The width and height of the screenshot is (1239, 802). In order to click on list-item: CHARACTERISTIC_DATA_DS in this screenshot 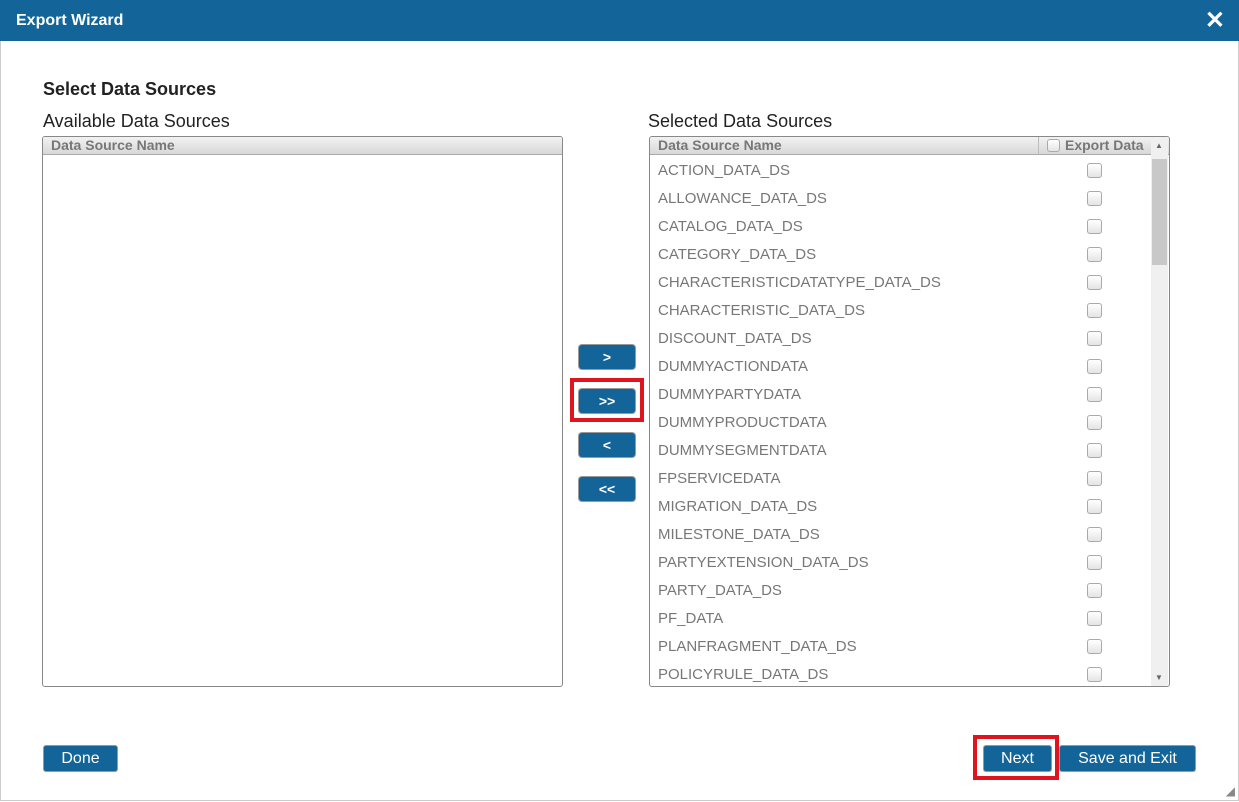, I will do `click(909, 311)`.